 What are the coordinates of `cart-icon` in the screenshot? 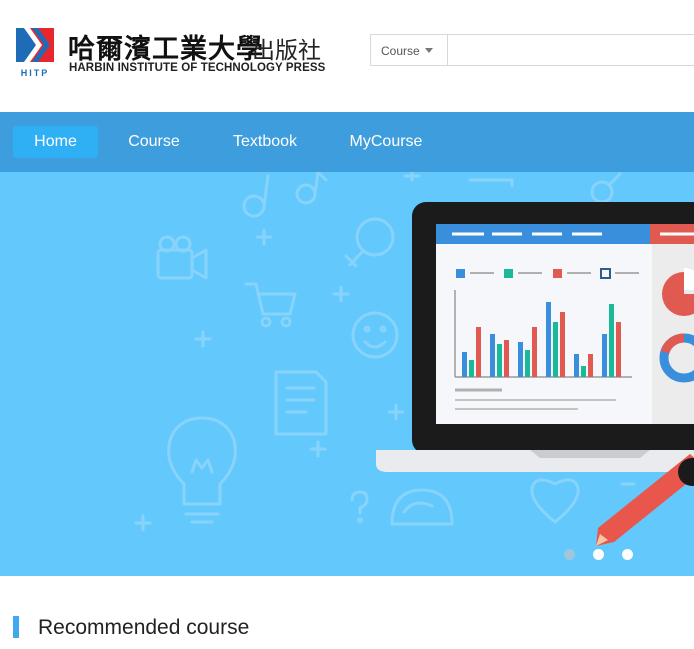 It's located at (270, 305).